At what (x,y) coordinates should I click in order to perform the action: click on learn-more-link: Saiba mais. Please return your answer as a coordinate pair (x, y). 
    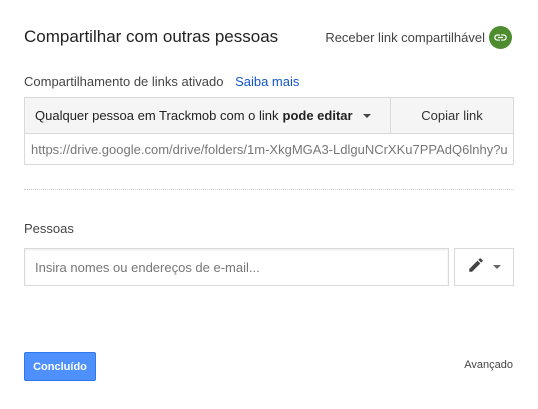
    Looking at the image, I should click on (267, 81).